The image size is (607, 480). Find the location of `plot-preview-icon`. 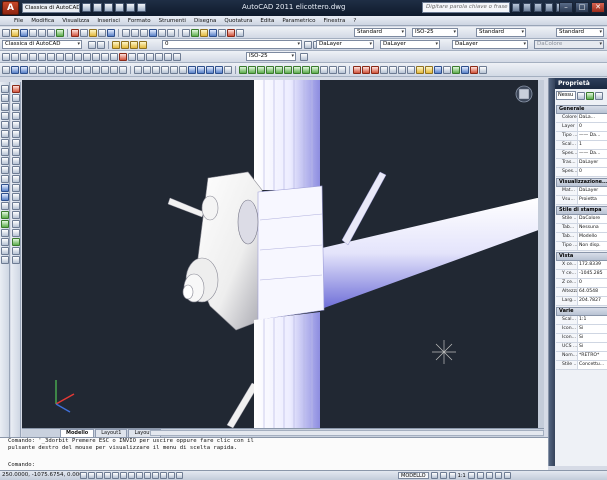

plot-preview-icon is located at coordinates (42, 32).